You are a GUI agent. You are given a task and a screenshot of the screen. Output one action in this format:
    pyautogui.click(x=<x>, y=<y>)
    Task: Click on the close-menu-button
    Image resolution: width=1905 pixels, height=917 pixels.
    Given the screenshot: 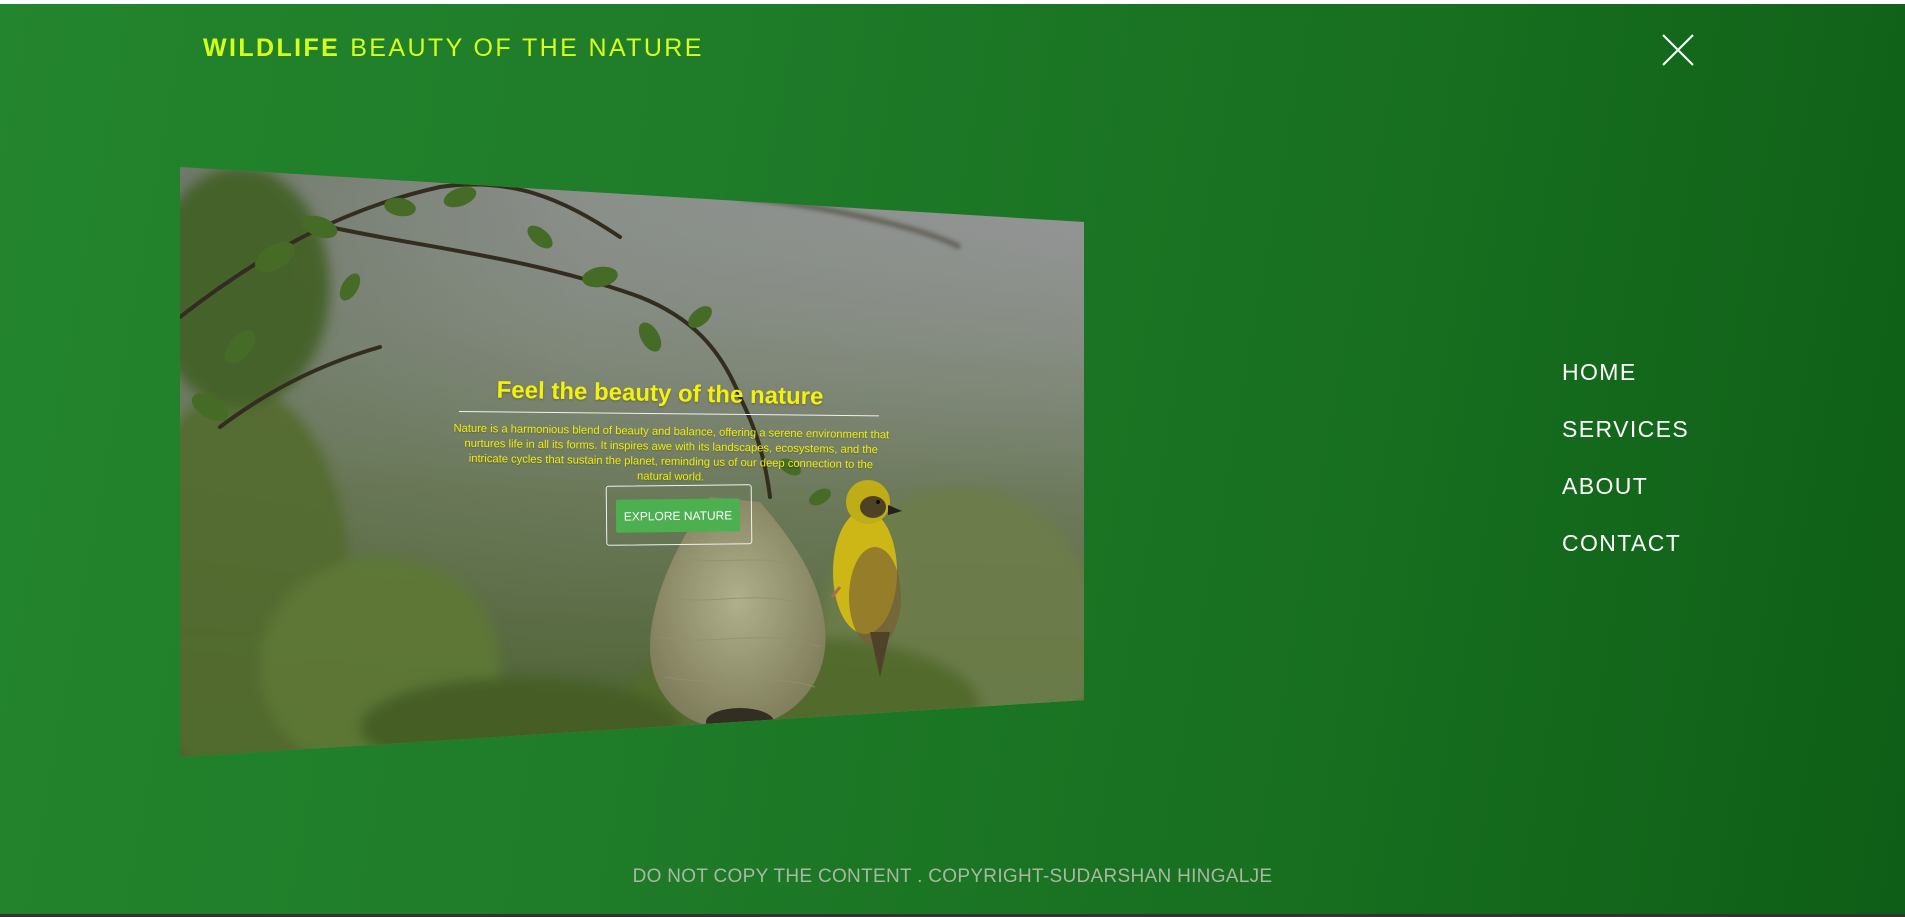 What is the action you would take?
    pyautogui.click(x=1678, y=50)
    